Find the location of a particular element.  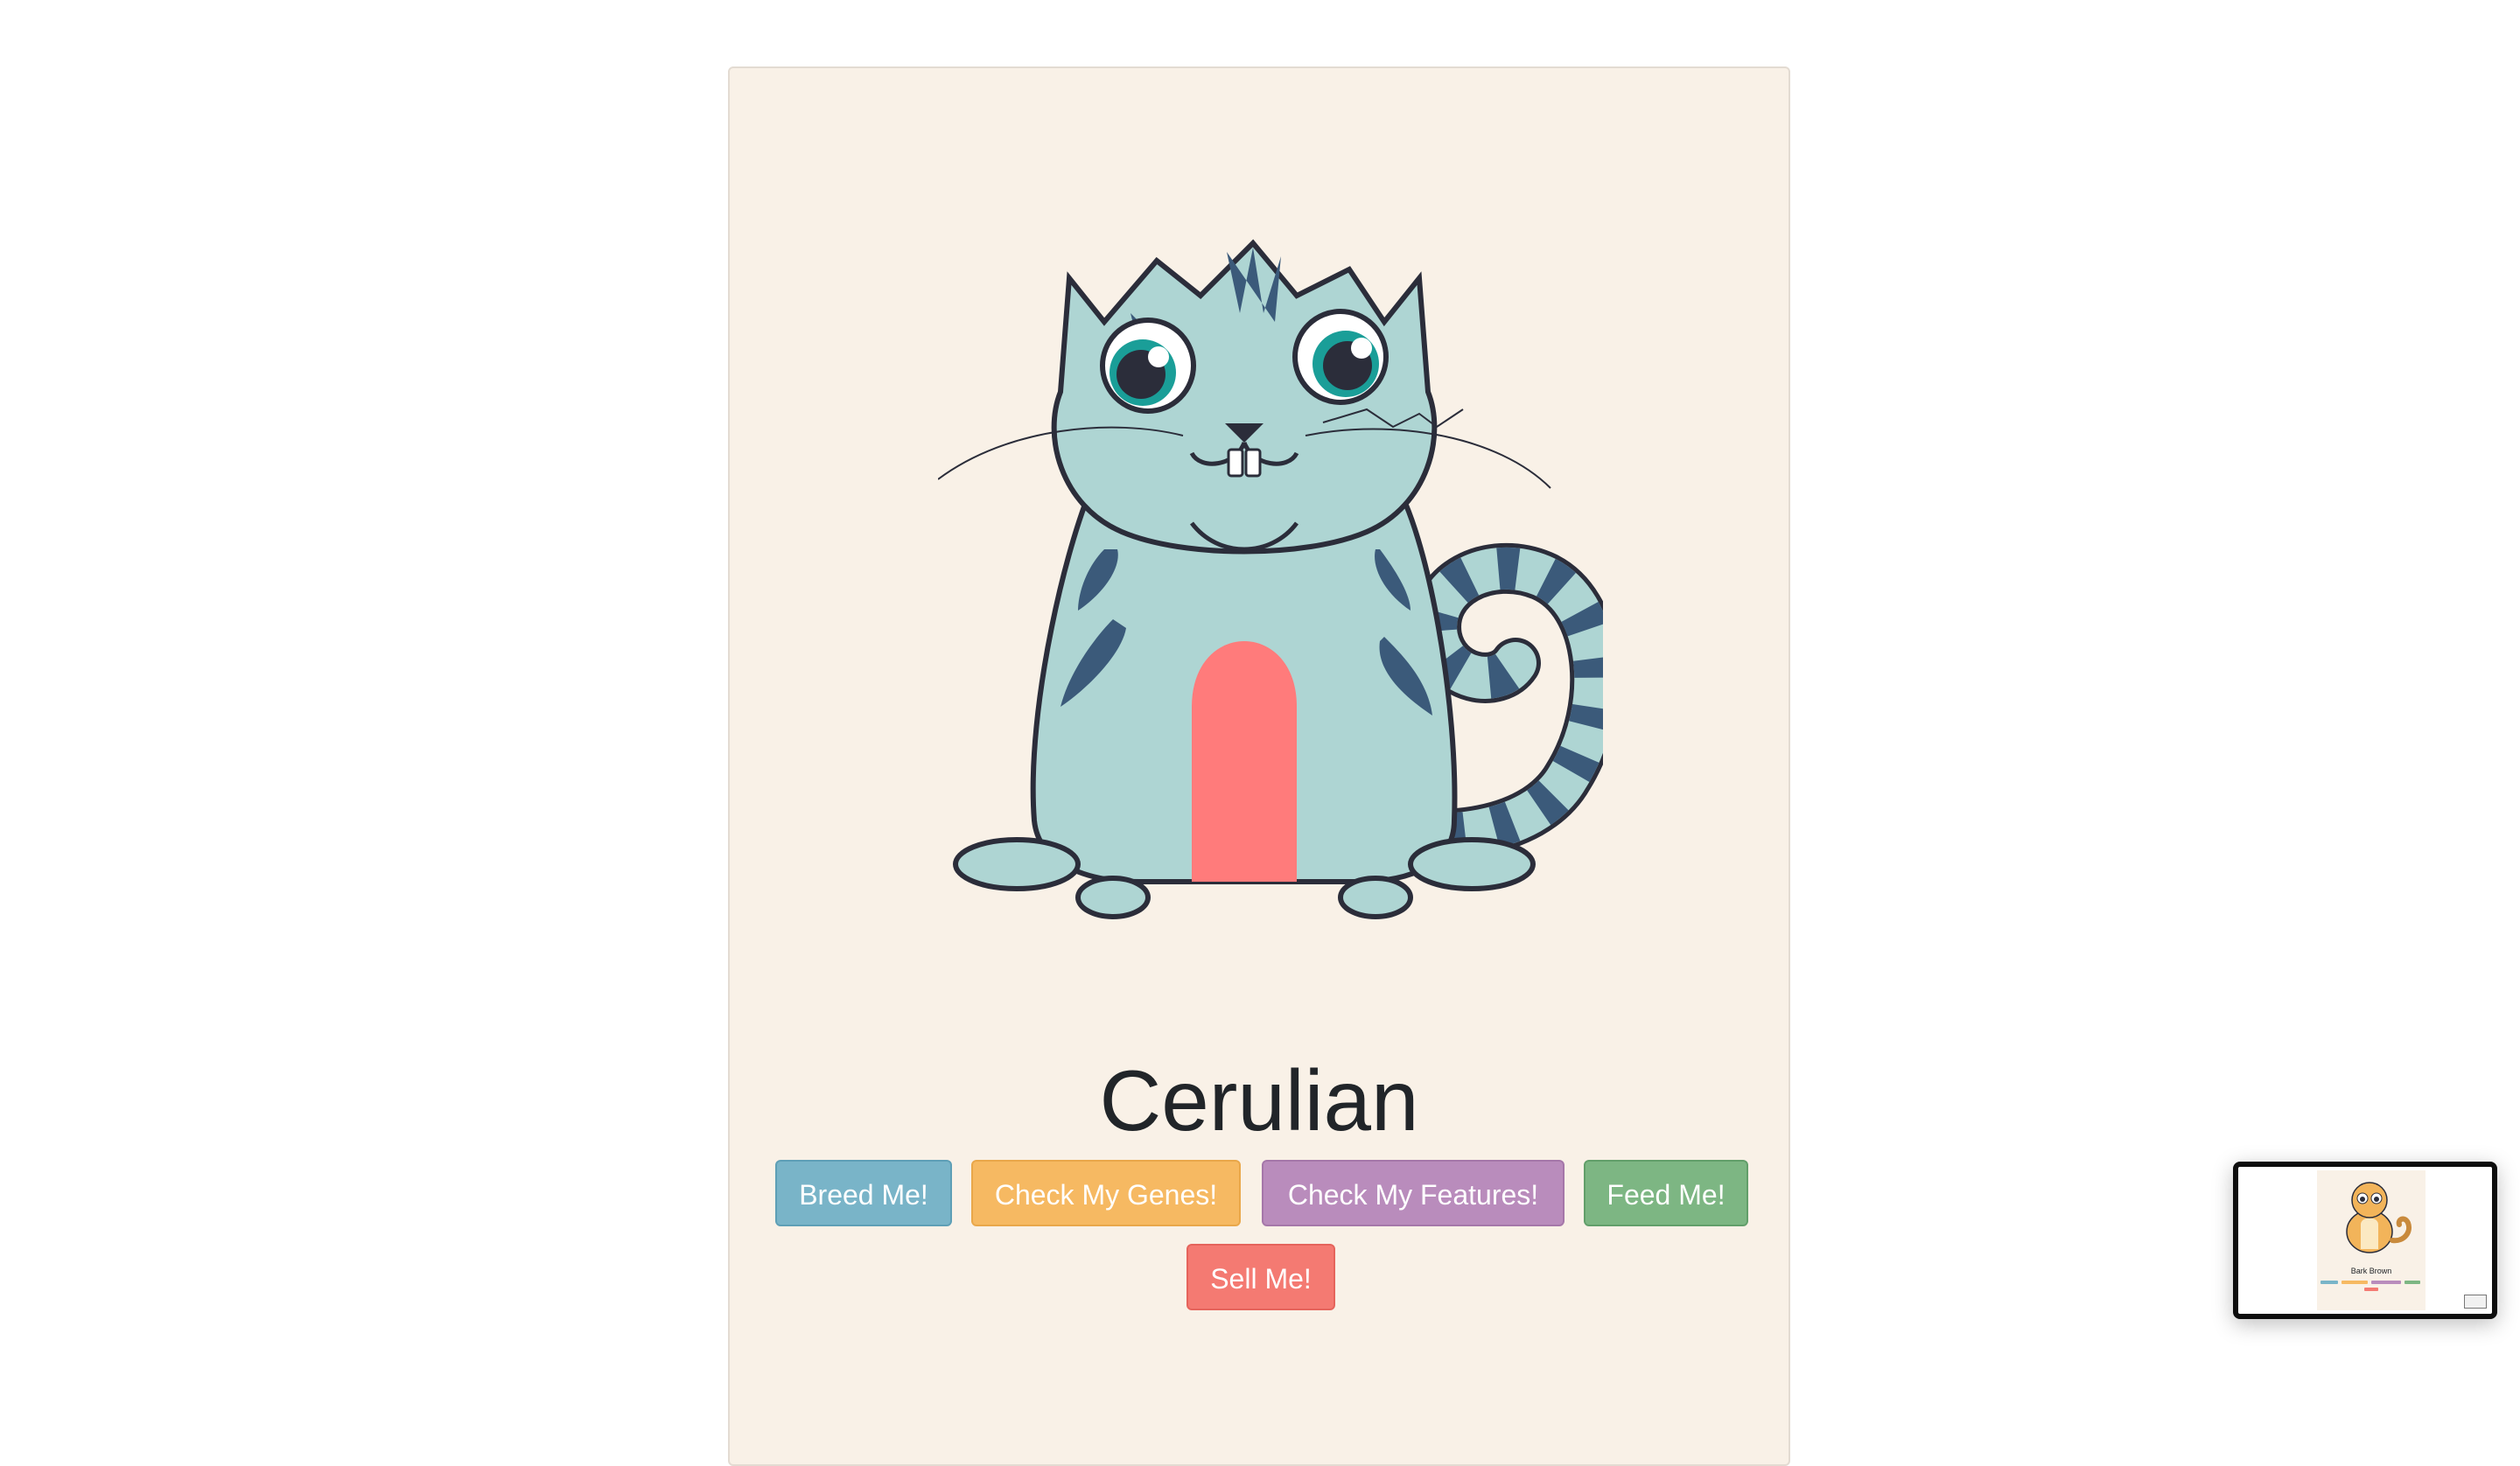

cat-illustration is located at coordinates (1270, 579).